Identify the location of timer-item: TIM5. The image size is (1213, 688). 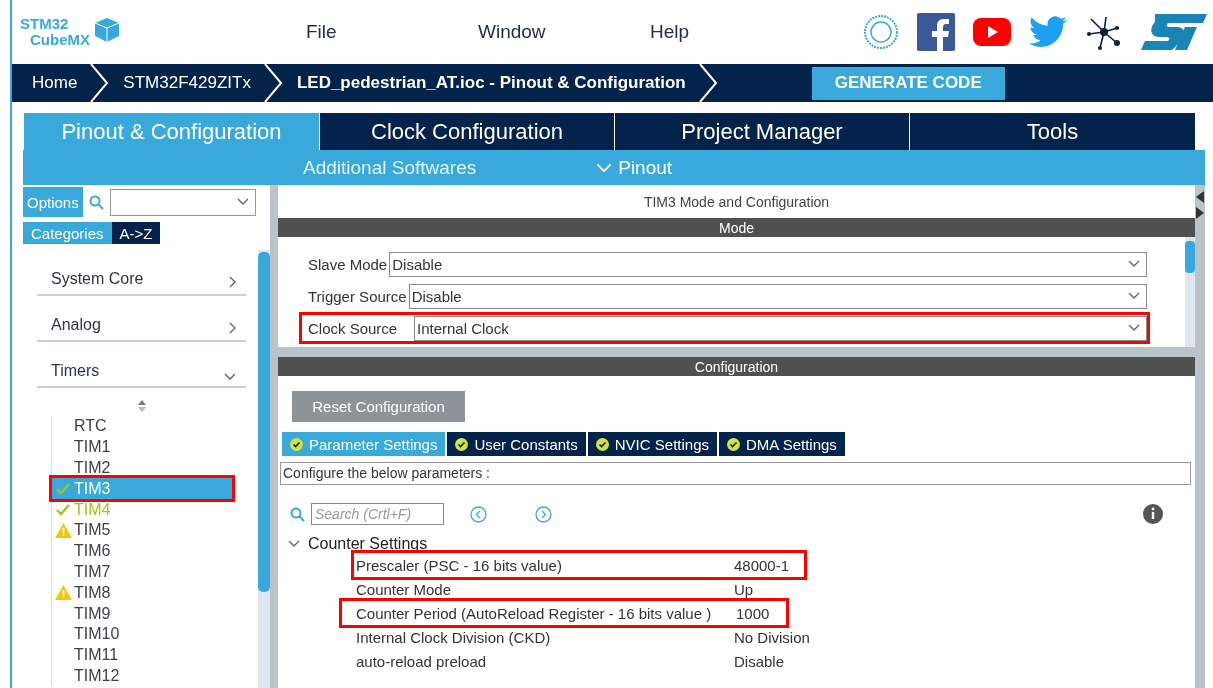
(149, 530).